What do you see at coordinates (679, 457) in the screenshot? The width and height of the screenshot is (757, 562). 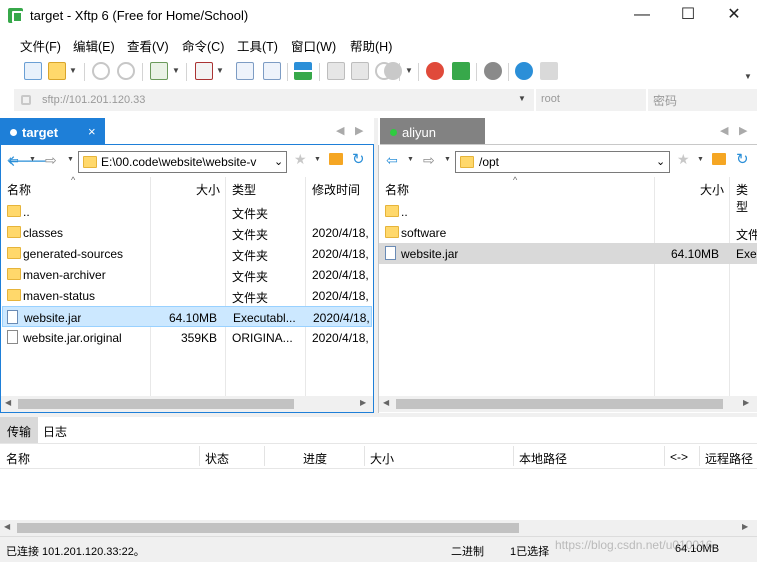 I see `col-direction: <->` at bounding box center [679, 457].